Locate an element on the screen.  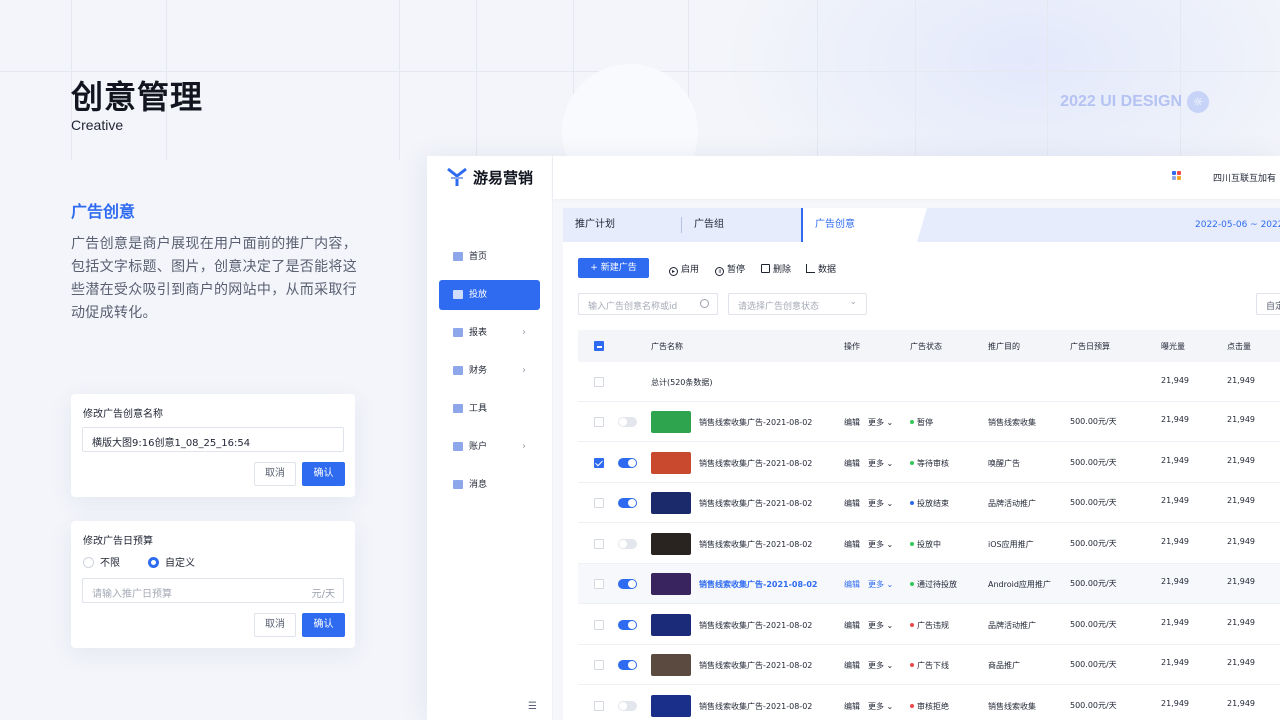
app-logo: 游易营销 is located at coordinates (489, 177).